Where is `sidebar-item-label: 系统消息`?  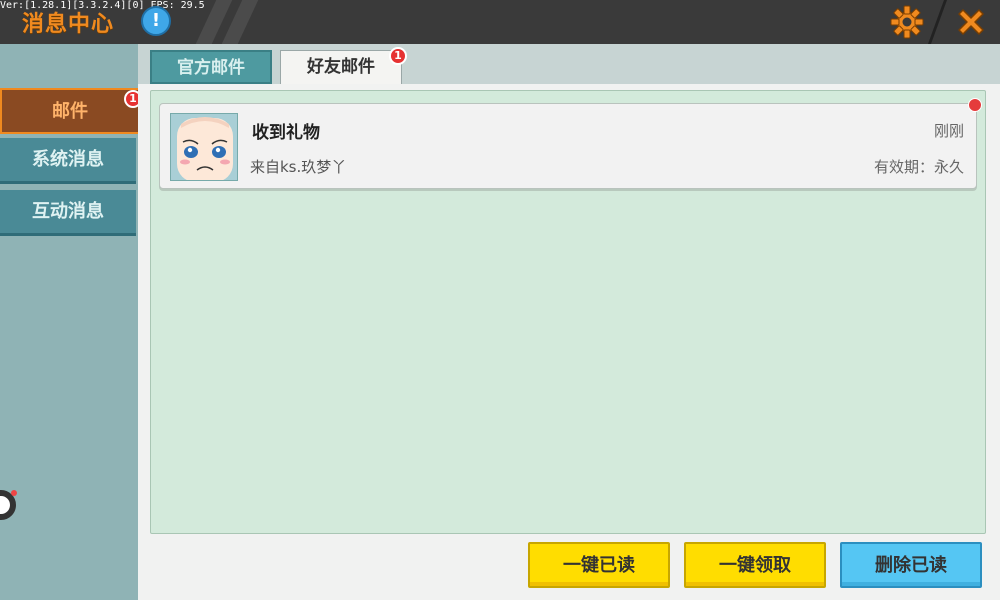
sidebar-item-label: 系统消息 is located at coordinates (68, 159).